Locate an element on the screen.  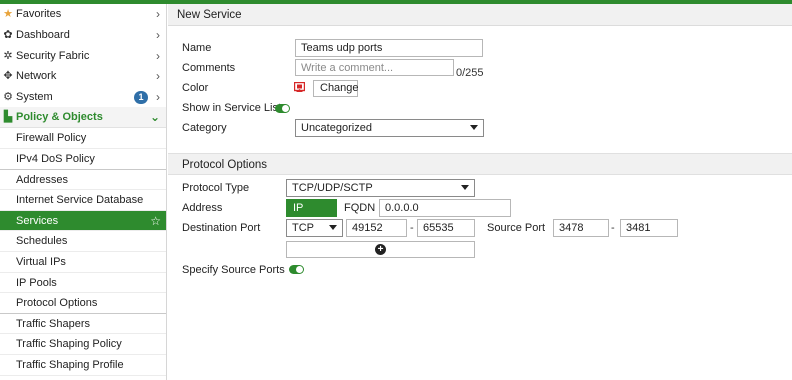
sidebar-item-label: Virtual IPs is located at coordinates (41, 261).